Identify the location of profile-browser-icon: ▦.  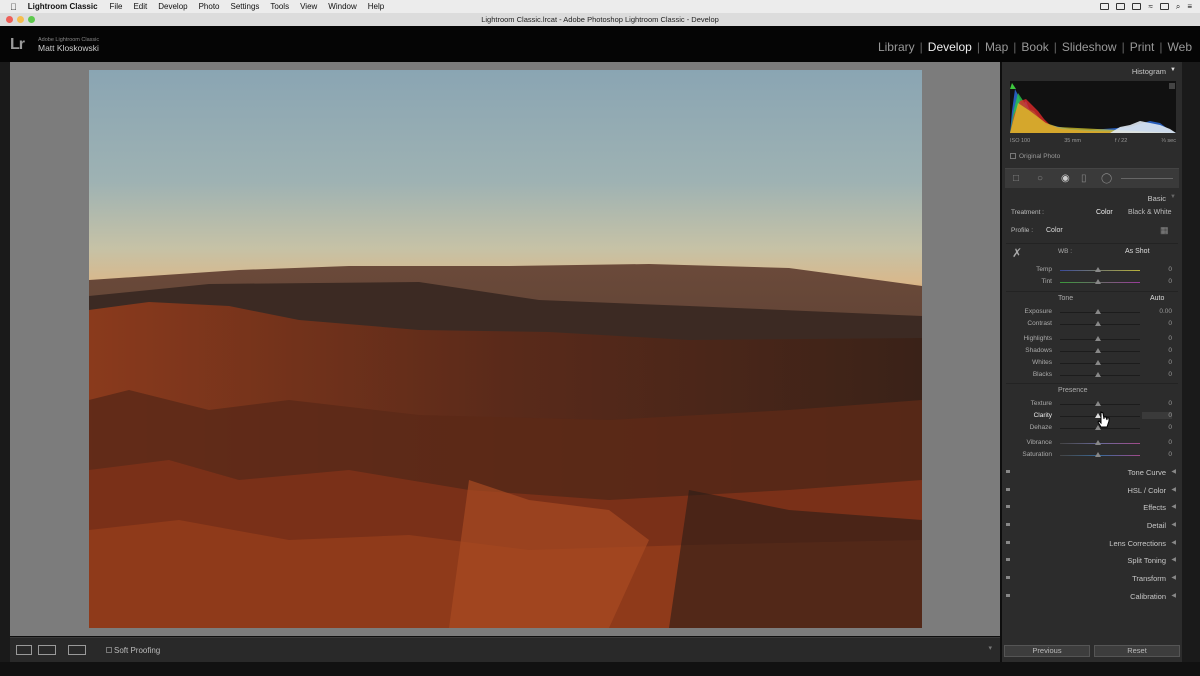
(1164, 230).